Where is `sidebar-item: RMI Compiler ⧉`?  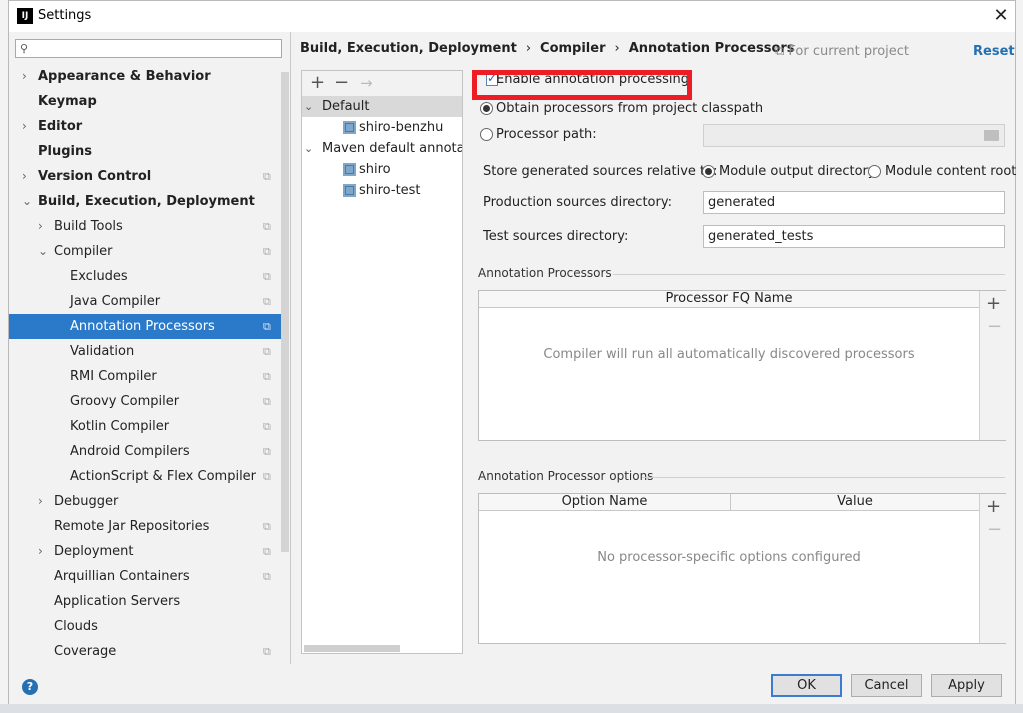 sidebar-item: RMI Compiler ⧉ is located at coordinates (145, 376).